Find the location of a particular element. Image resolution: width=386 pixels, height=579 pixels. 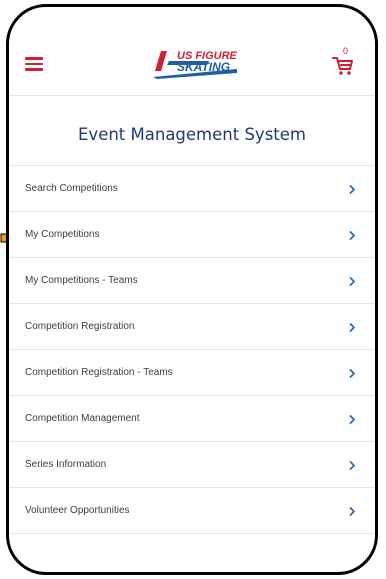

menu-item-label: Search Competitions is located at coordinates (71, 188).